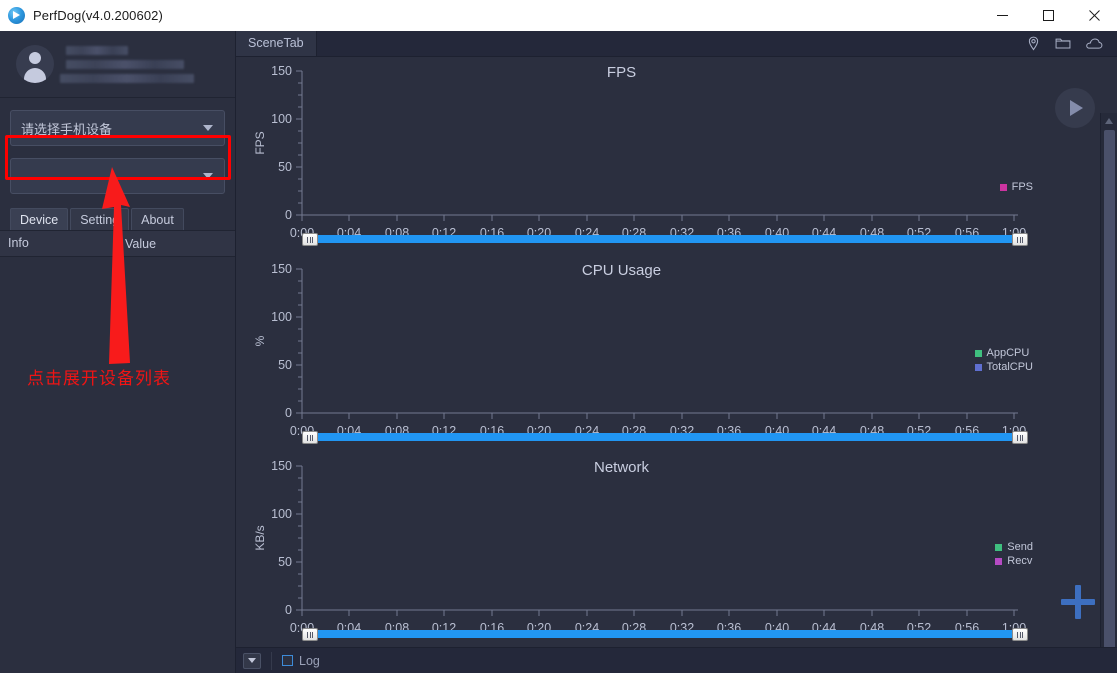  What do you see at coordinates (1022, 187) in the screenshot?
I see `legend-label-fps: FPS` at bounding box center [1022, 187].